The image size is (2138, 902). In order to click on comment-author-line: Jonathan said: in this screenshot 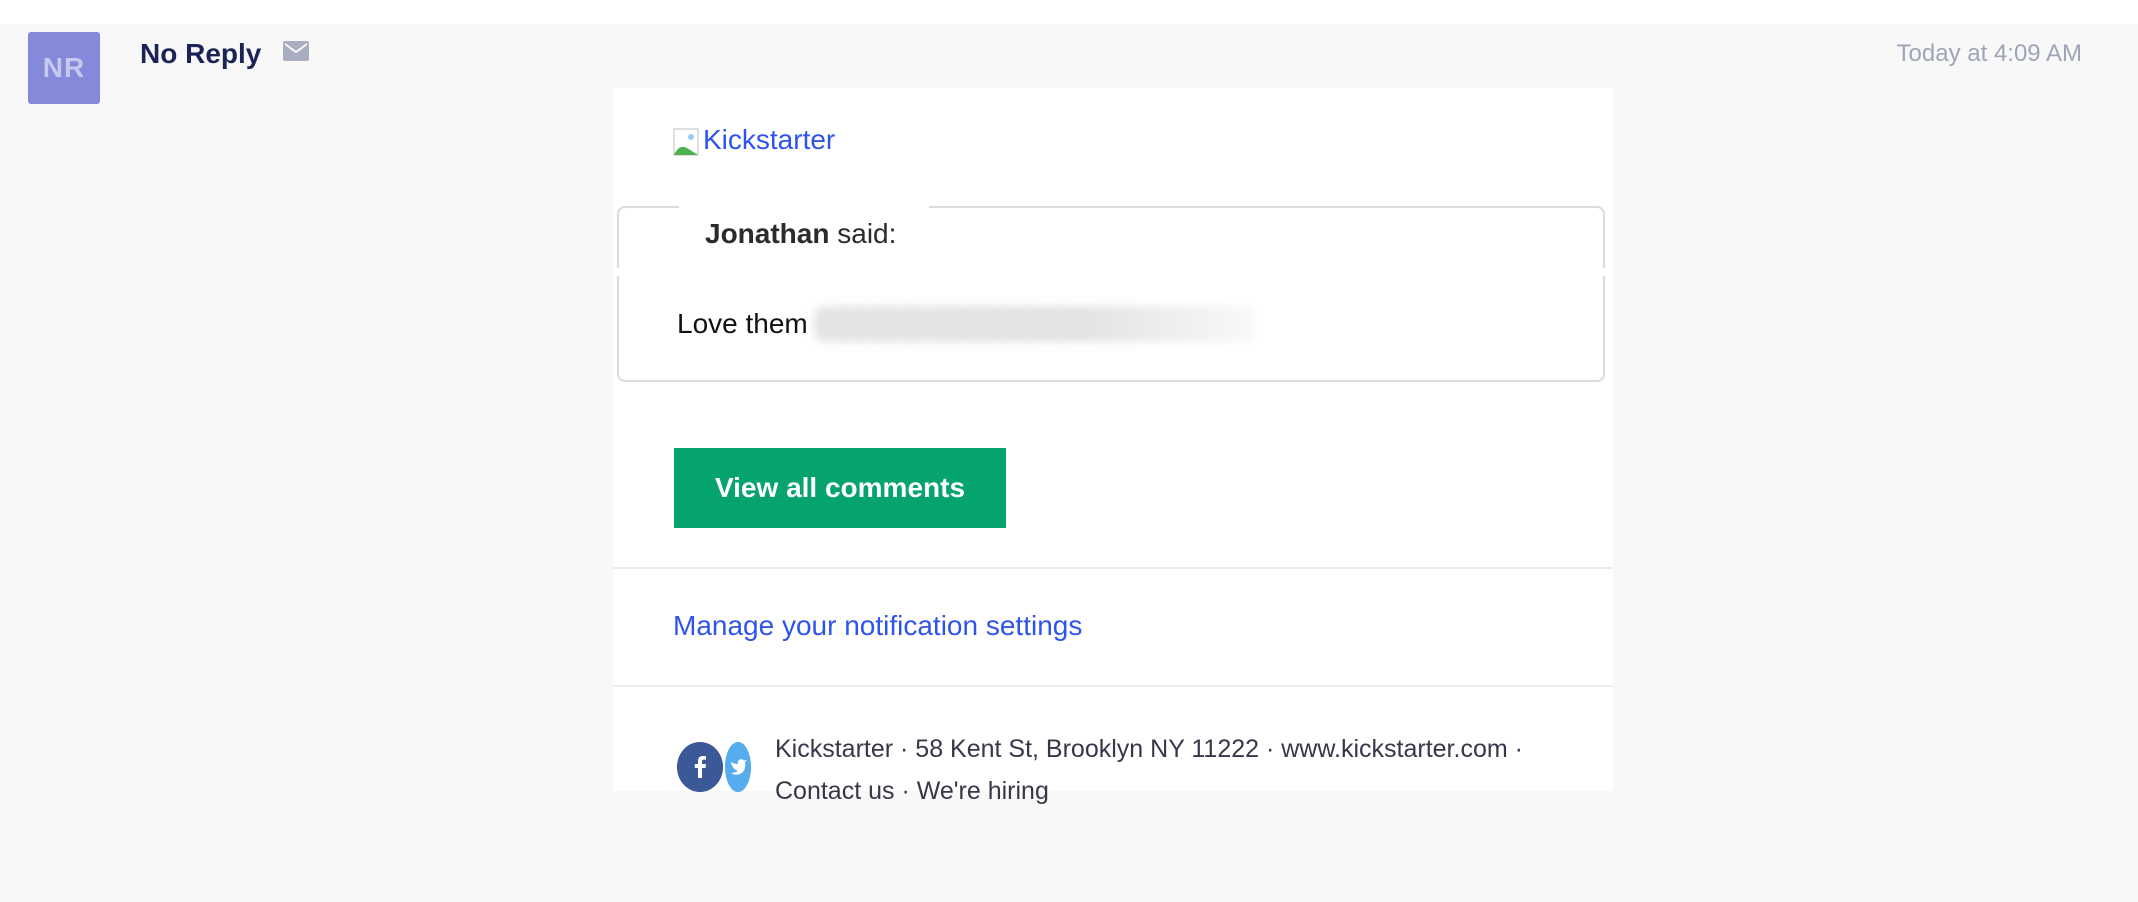, I will do `click(800, 234)`.